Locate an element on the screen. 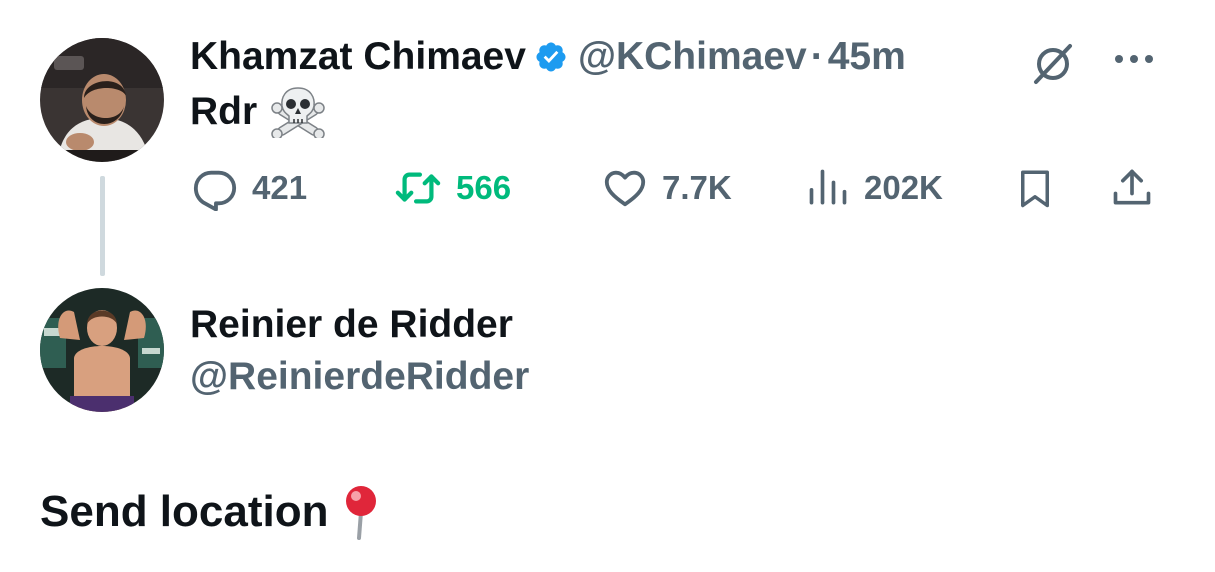 The height and width of the screenshot is (572, 1215). skull-and-crossbones-icon is located at coordinates (298, 112).